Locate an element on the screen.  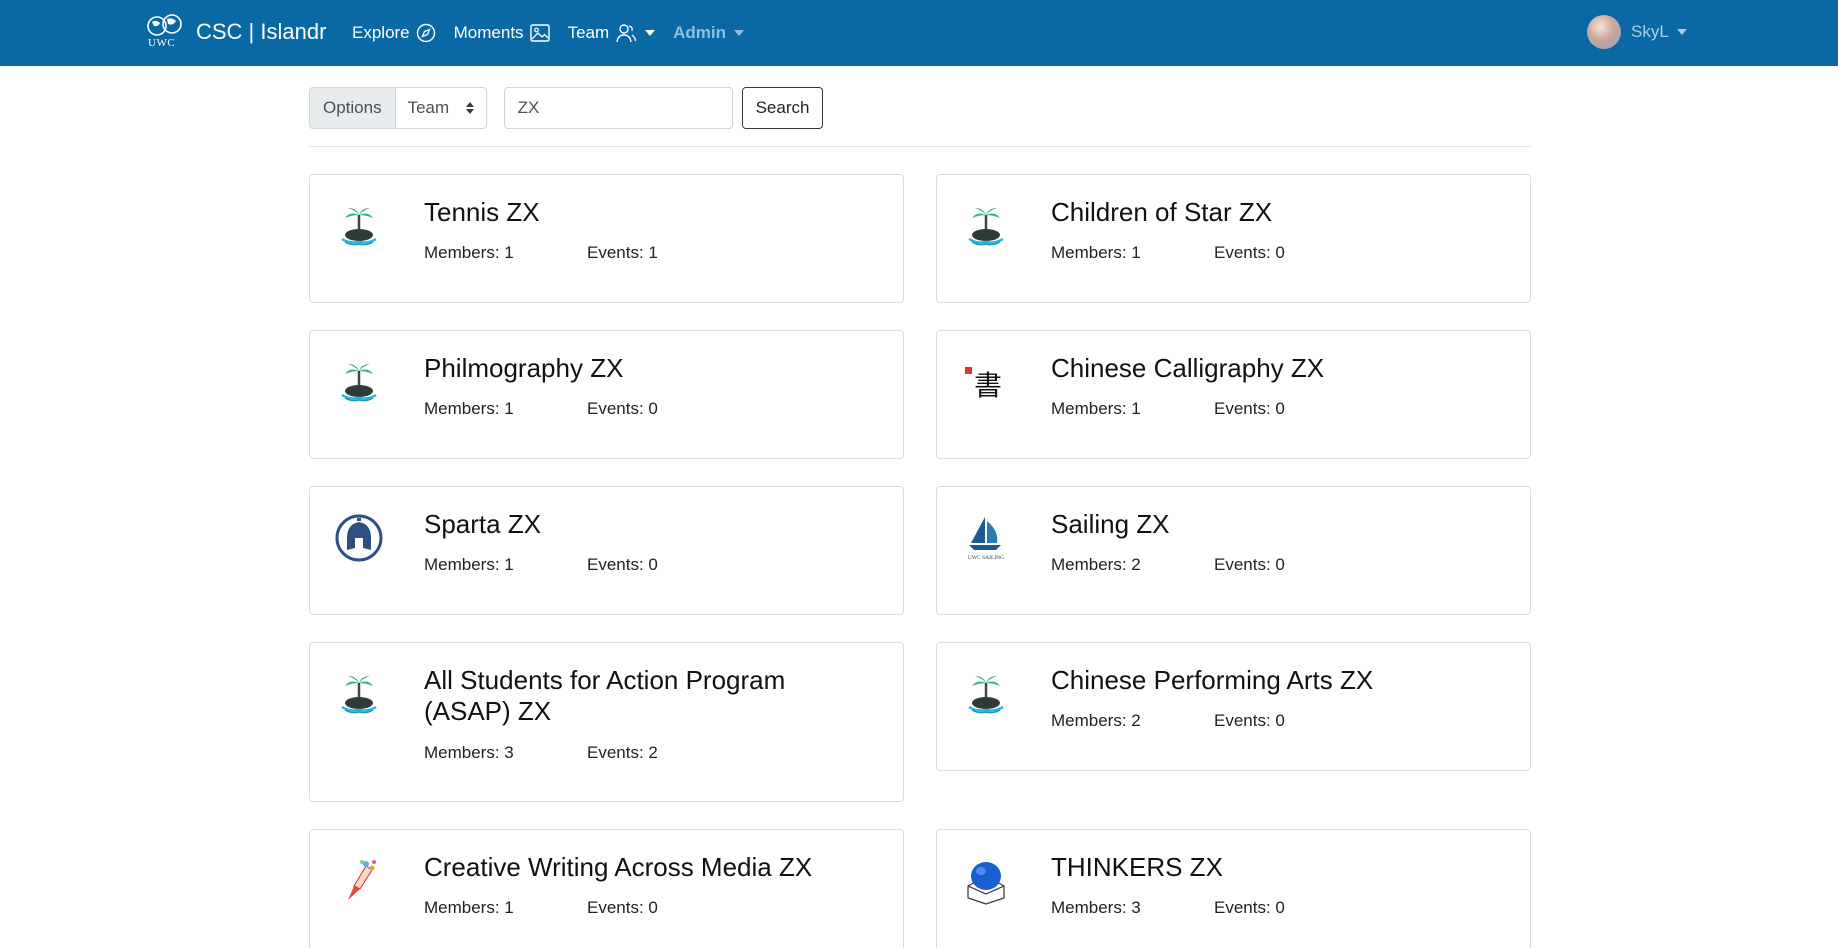
options-group: Options Team is located at coordinates (398, 108).